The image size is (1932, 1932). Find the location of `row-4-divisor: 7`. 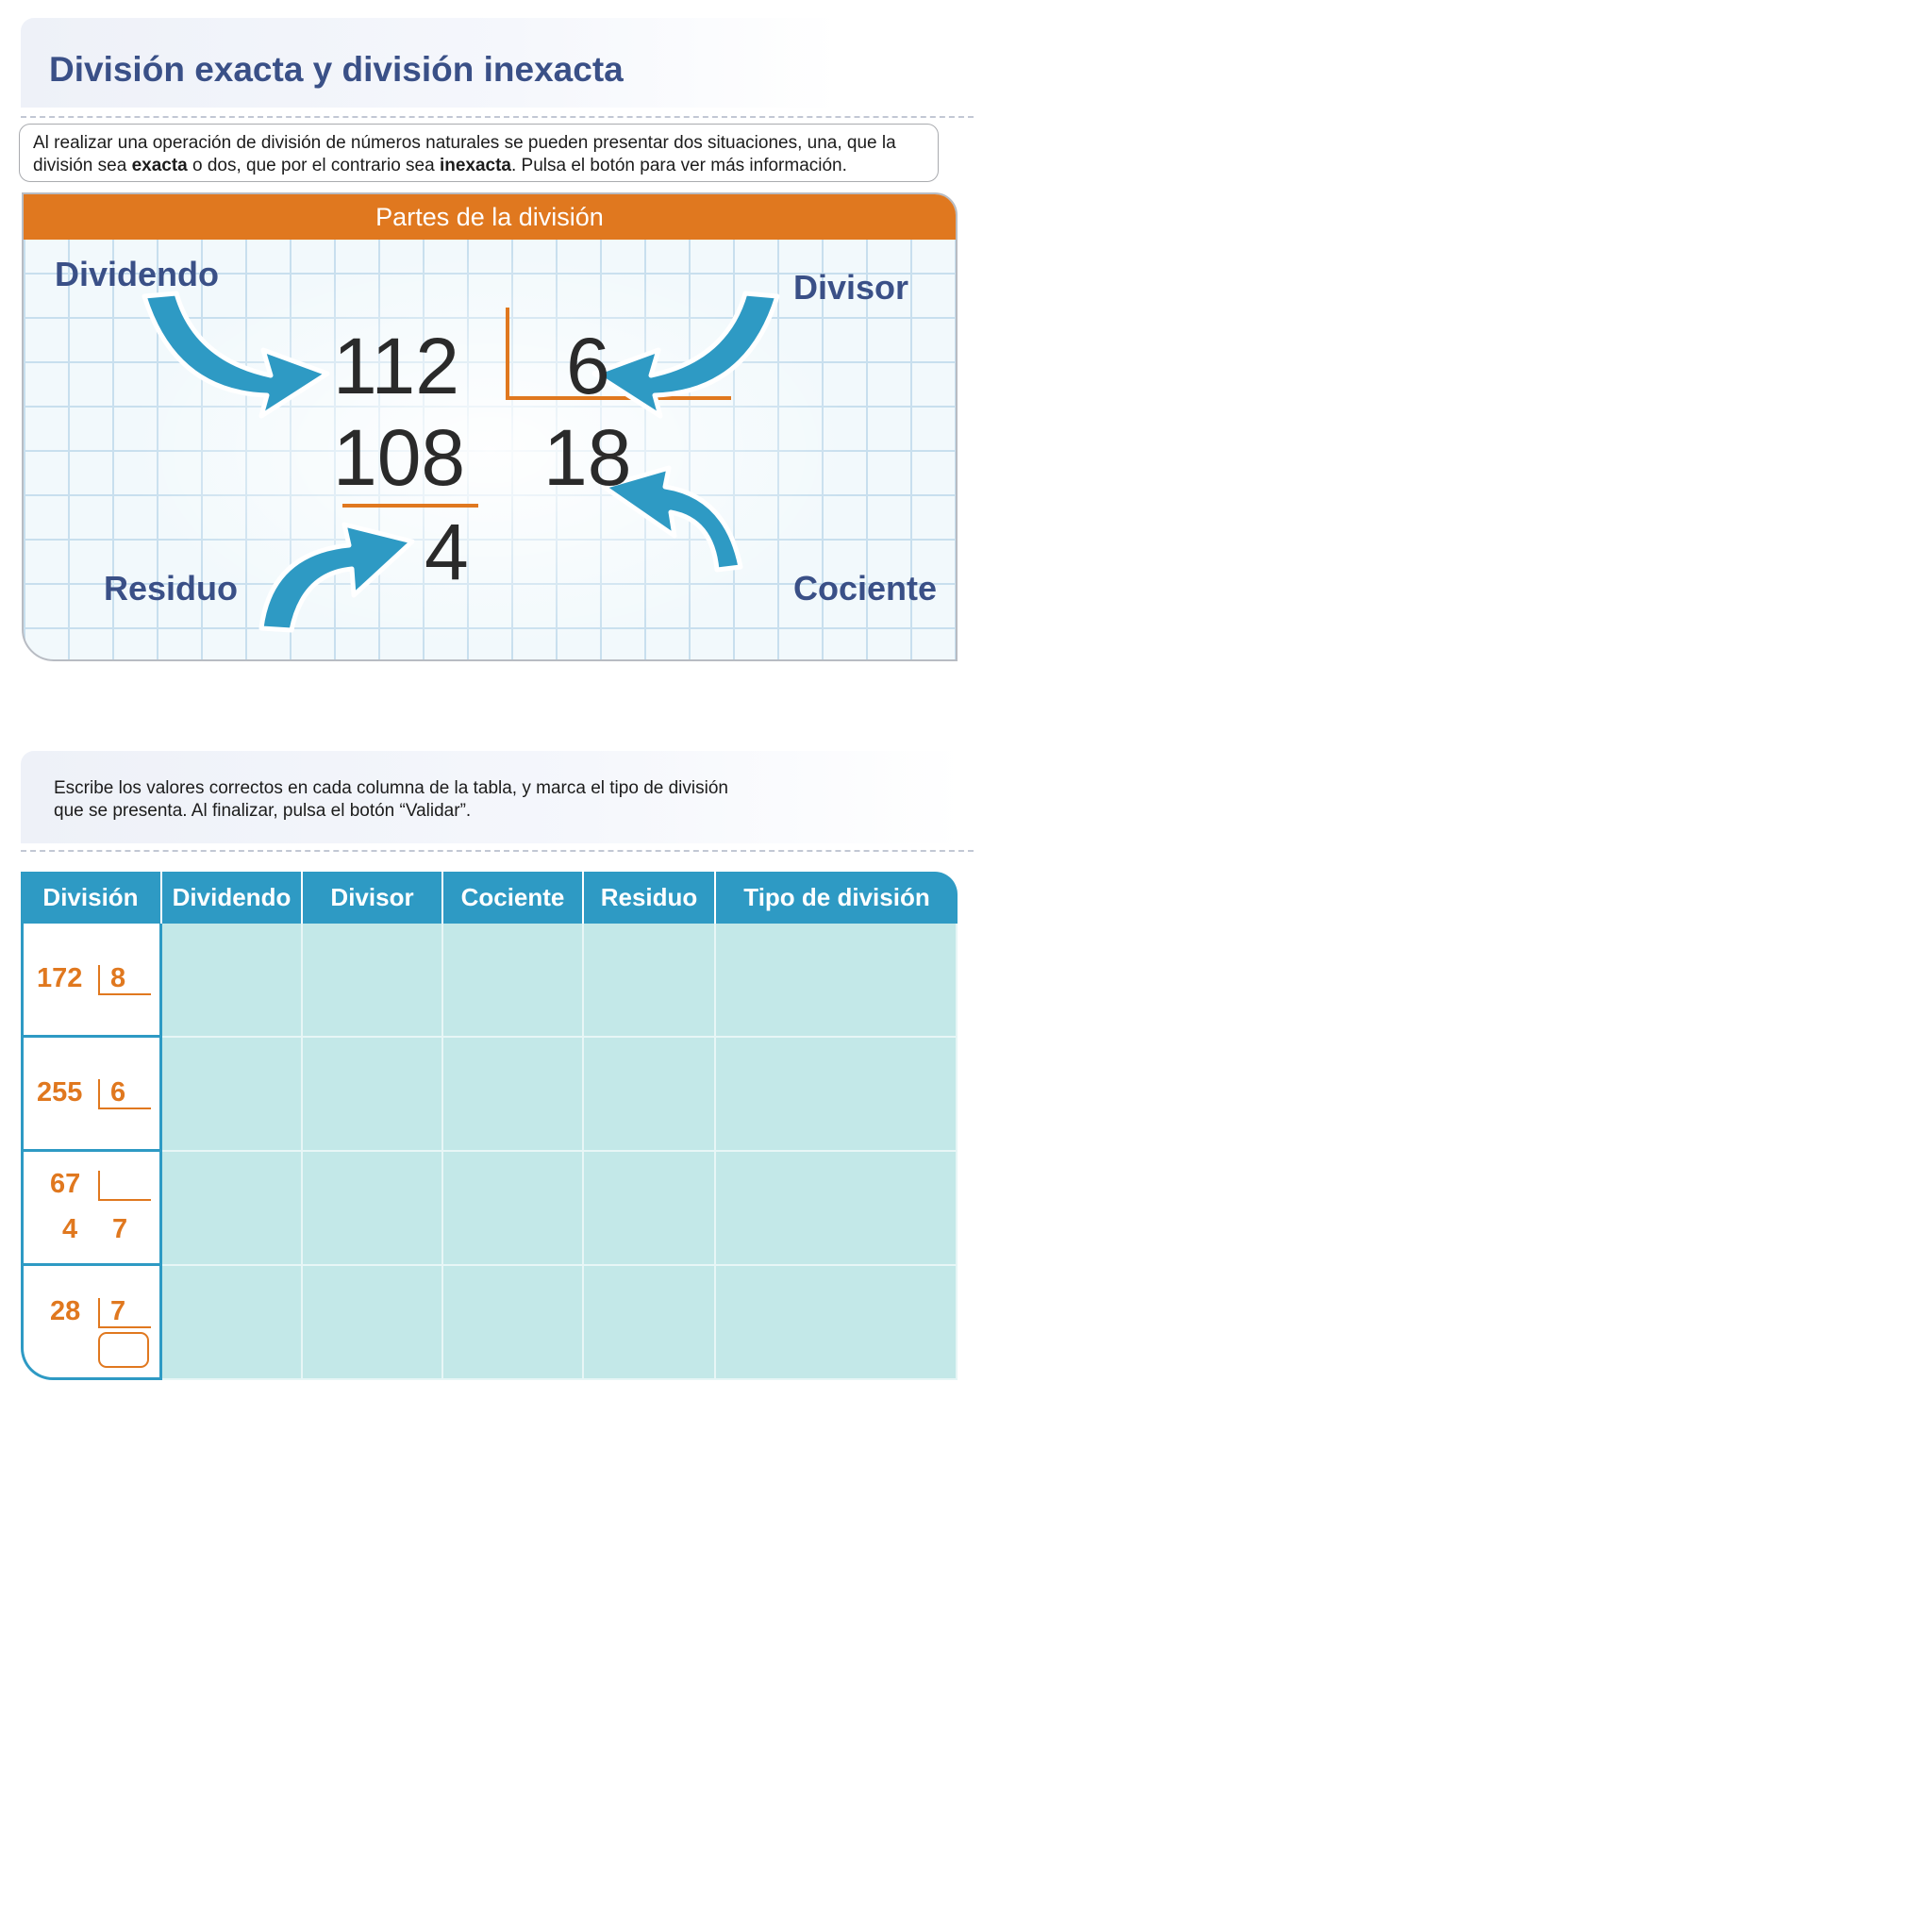

row-4-divisor: 7 is located at coordinates (118, 1311).